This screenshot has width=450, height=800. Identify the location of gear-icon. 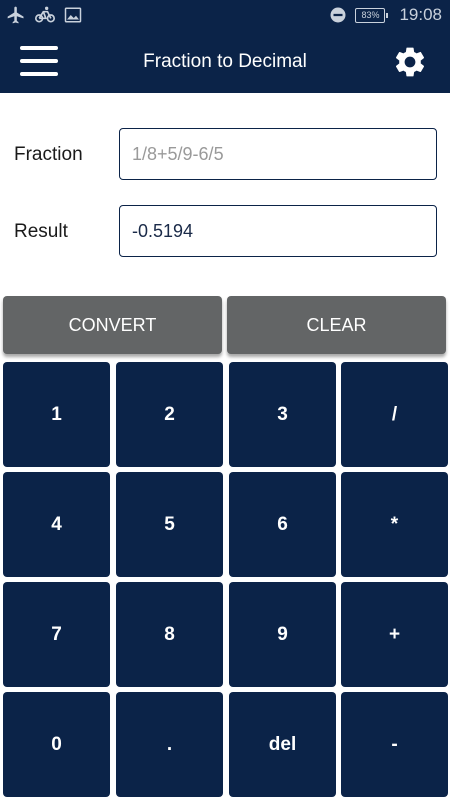
(410, 62).